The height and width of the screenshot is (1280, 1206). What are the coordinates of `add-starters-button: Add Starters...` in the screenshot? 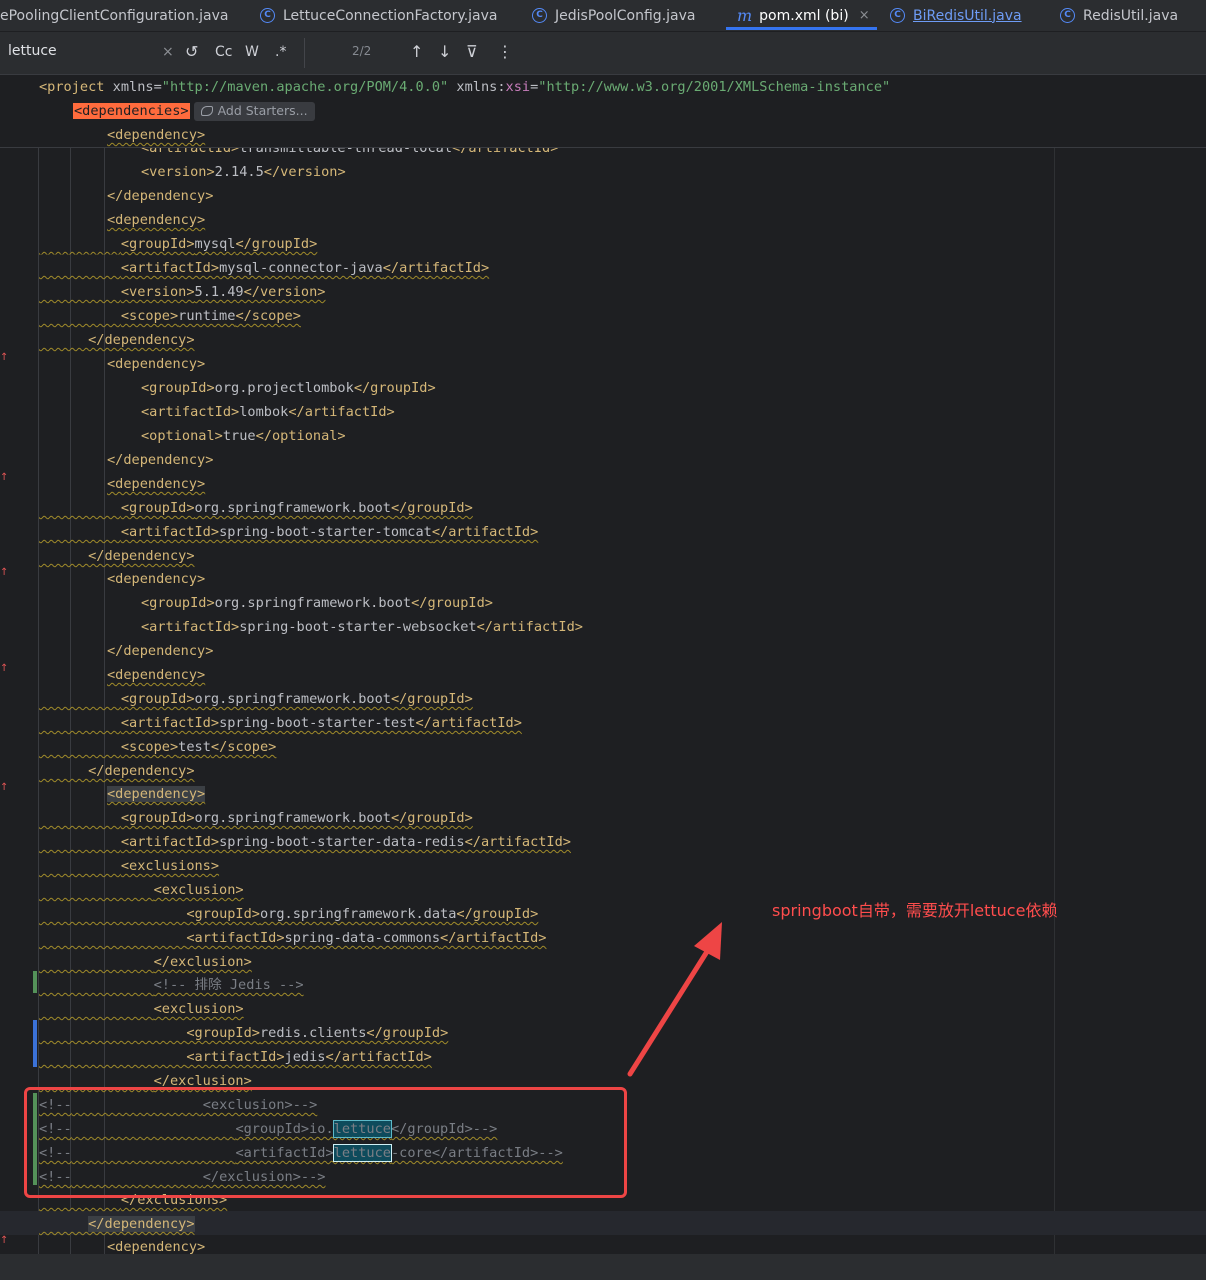 It's located at (254, 111).